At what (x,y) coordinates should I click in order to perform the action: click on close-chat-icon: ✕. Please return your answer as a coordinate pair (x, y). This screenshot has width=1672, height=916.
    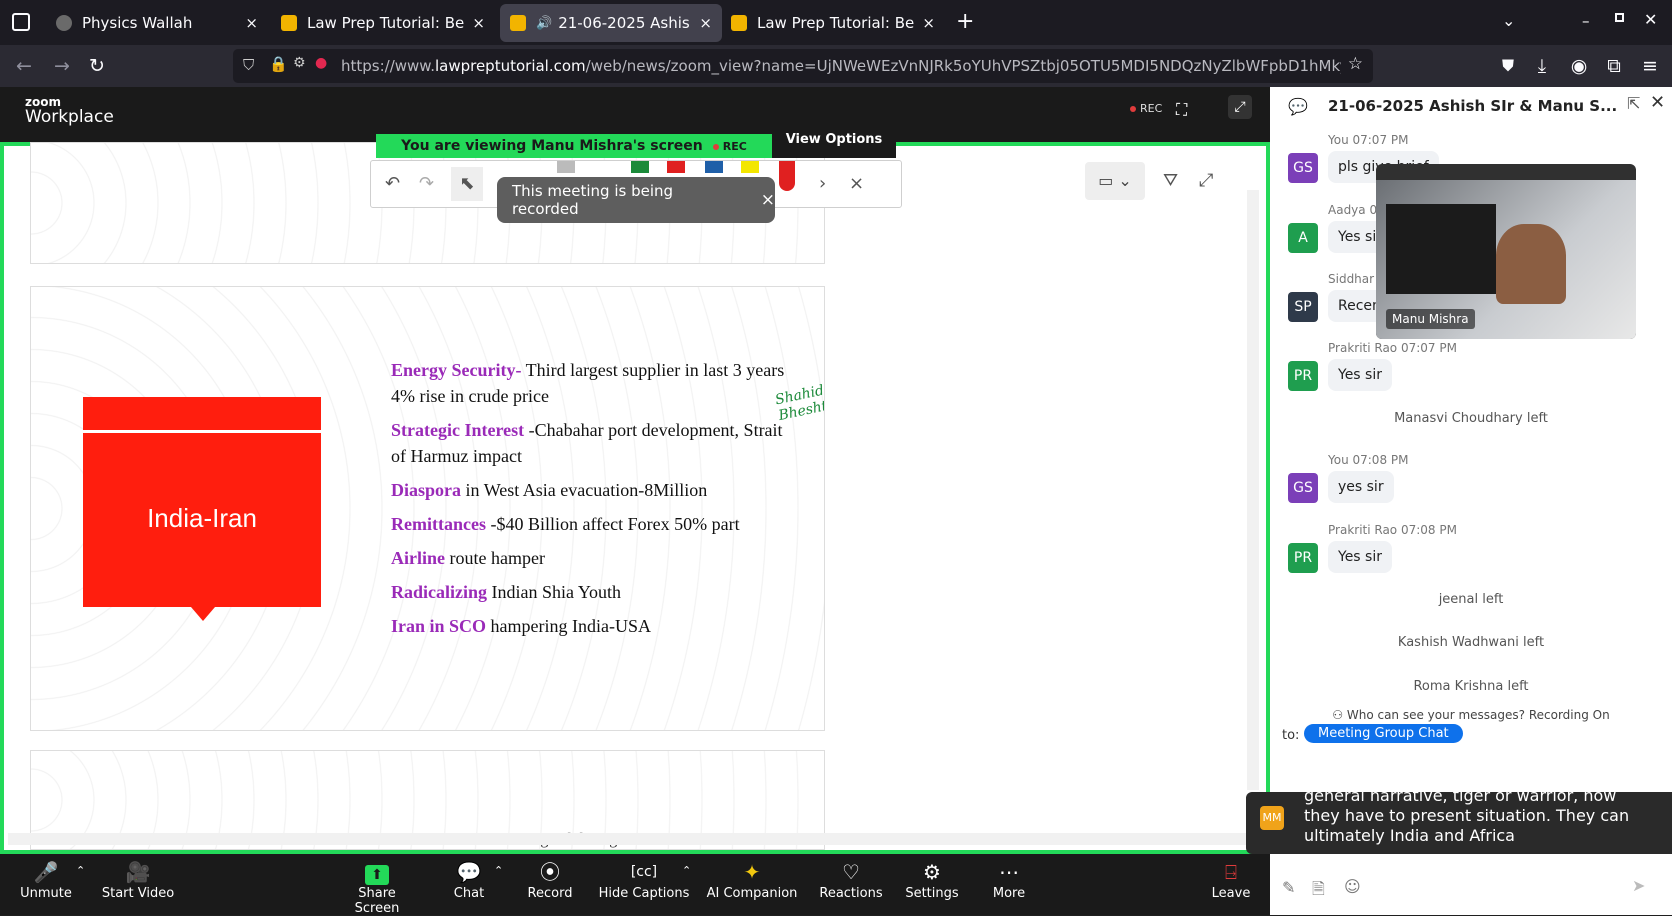
    Looking at the image, I should click on (1657, 102).